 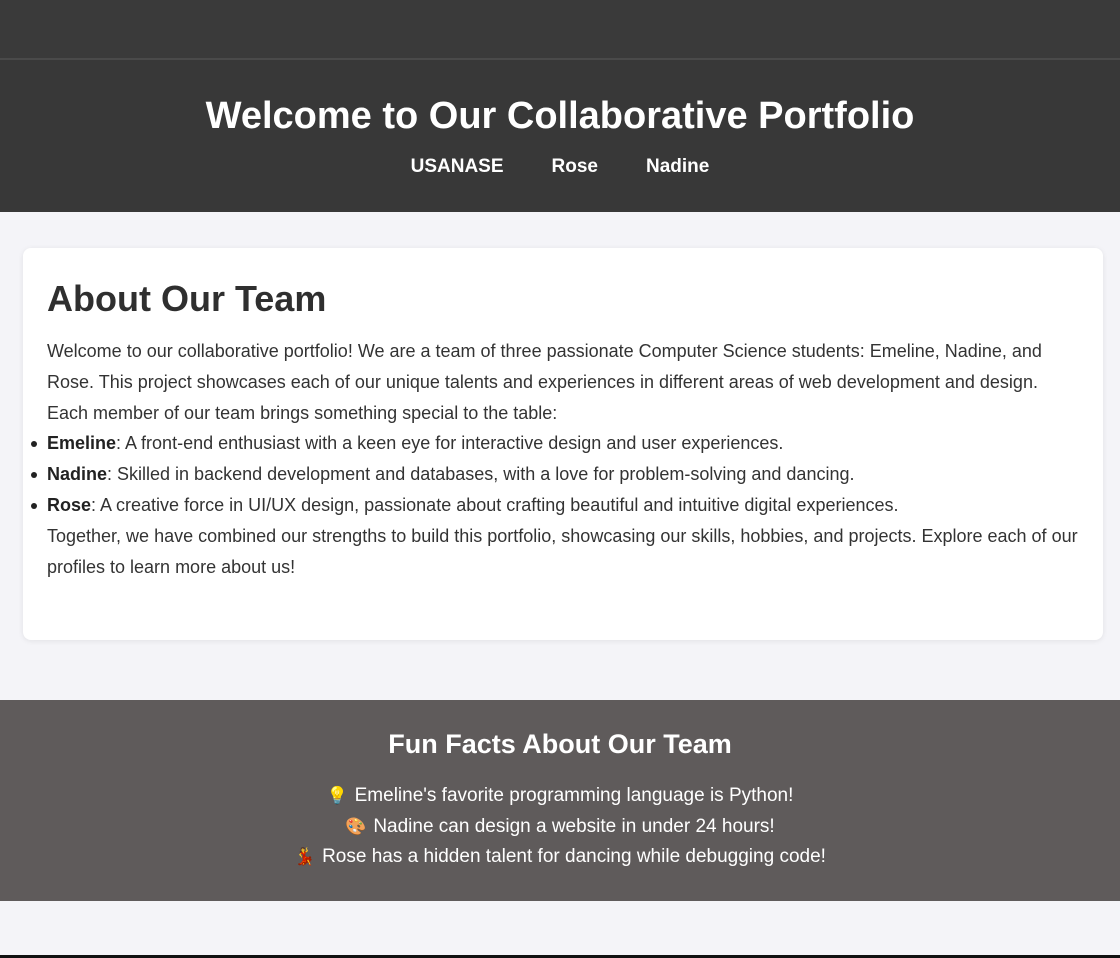 What do you see at coordinates (337, 795) in the screenshot?
I see `lightbulb-icon: 💡` at bounding box center [337, 795].